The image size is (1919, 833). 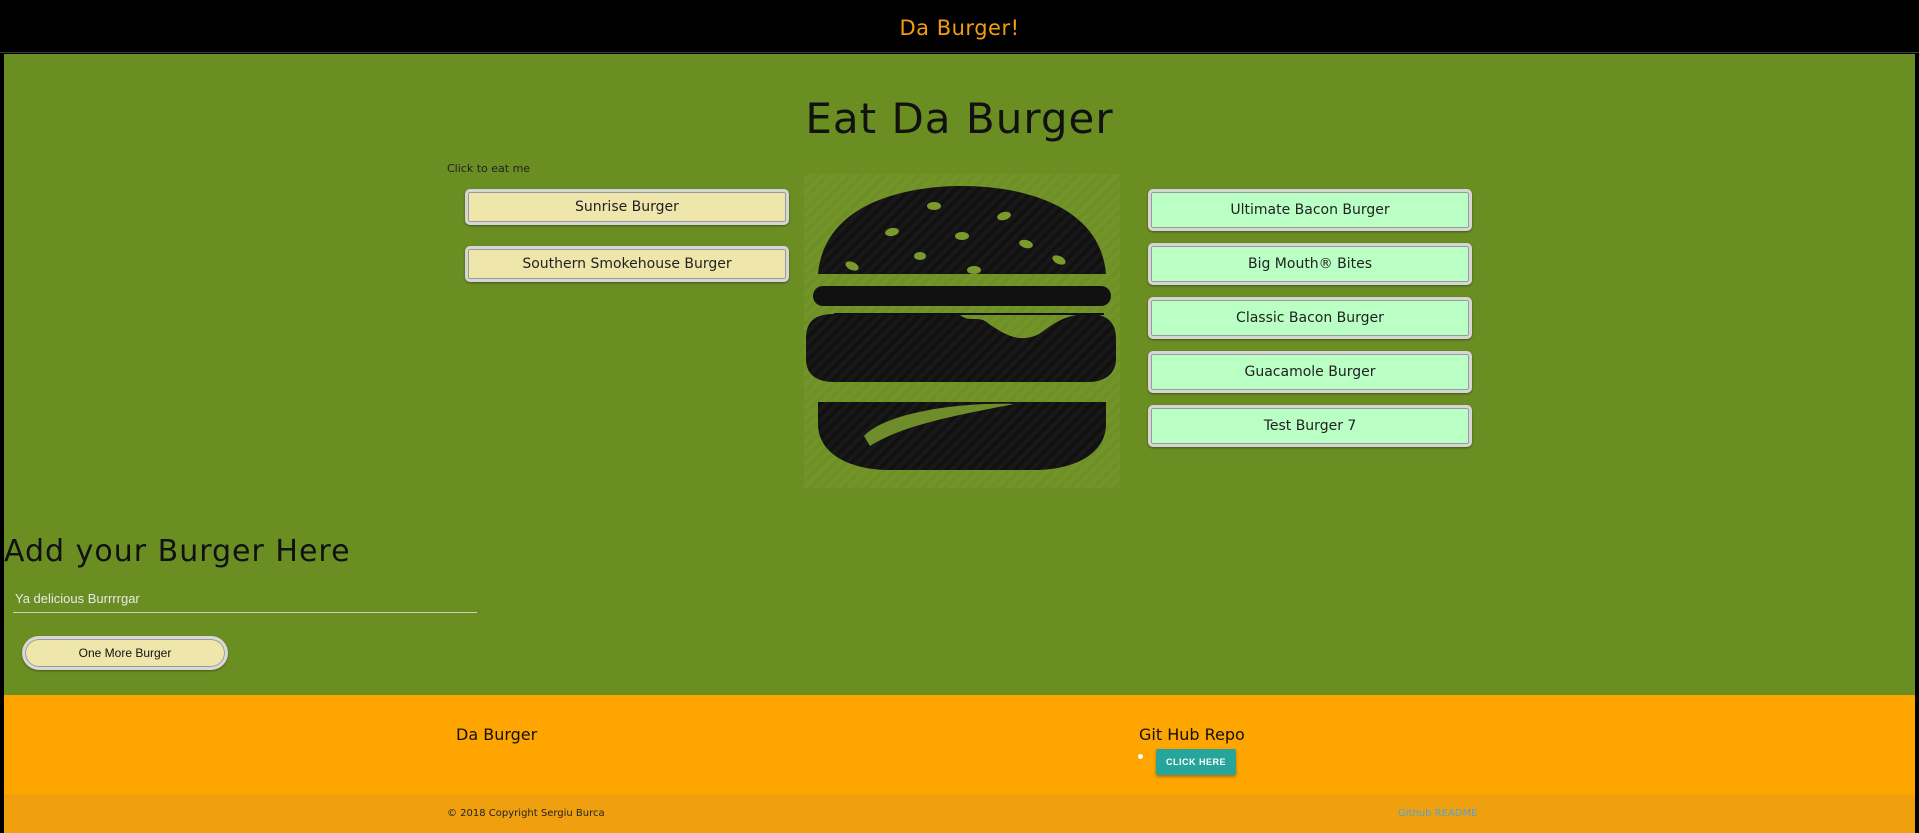 I want to click on navbar-brand: Da Burger!, so click(x=959, y=28).